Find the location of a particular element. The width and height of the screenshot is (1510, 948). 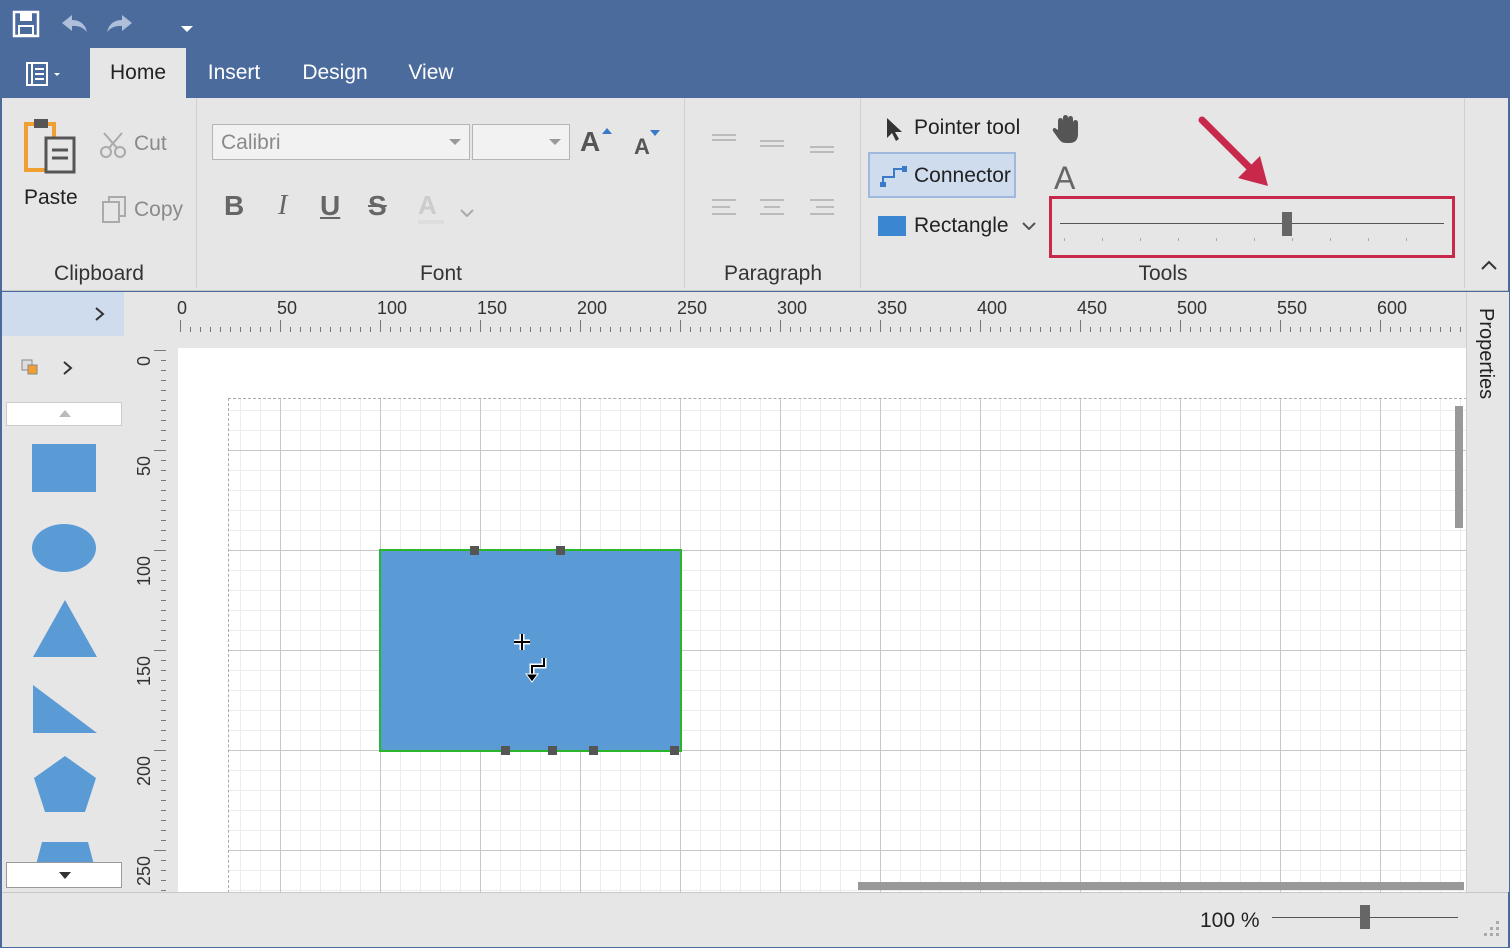

shapes-panel is located at coordinates (63, 592).